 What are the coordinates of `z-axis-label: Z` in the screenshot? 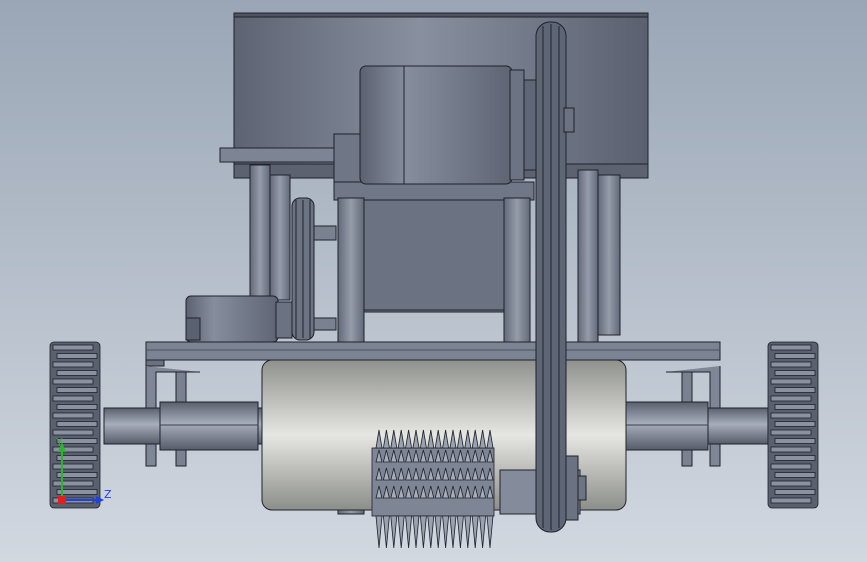 It's located at (108, 494).